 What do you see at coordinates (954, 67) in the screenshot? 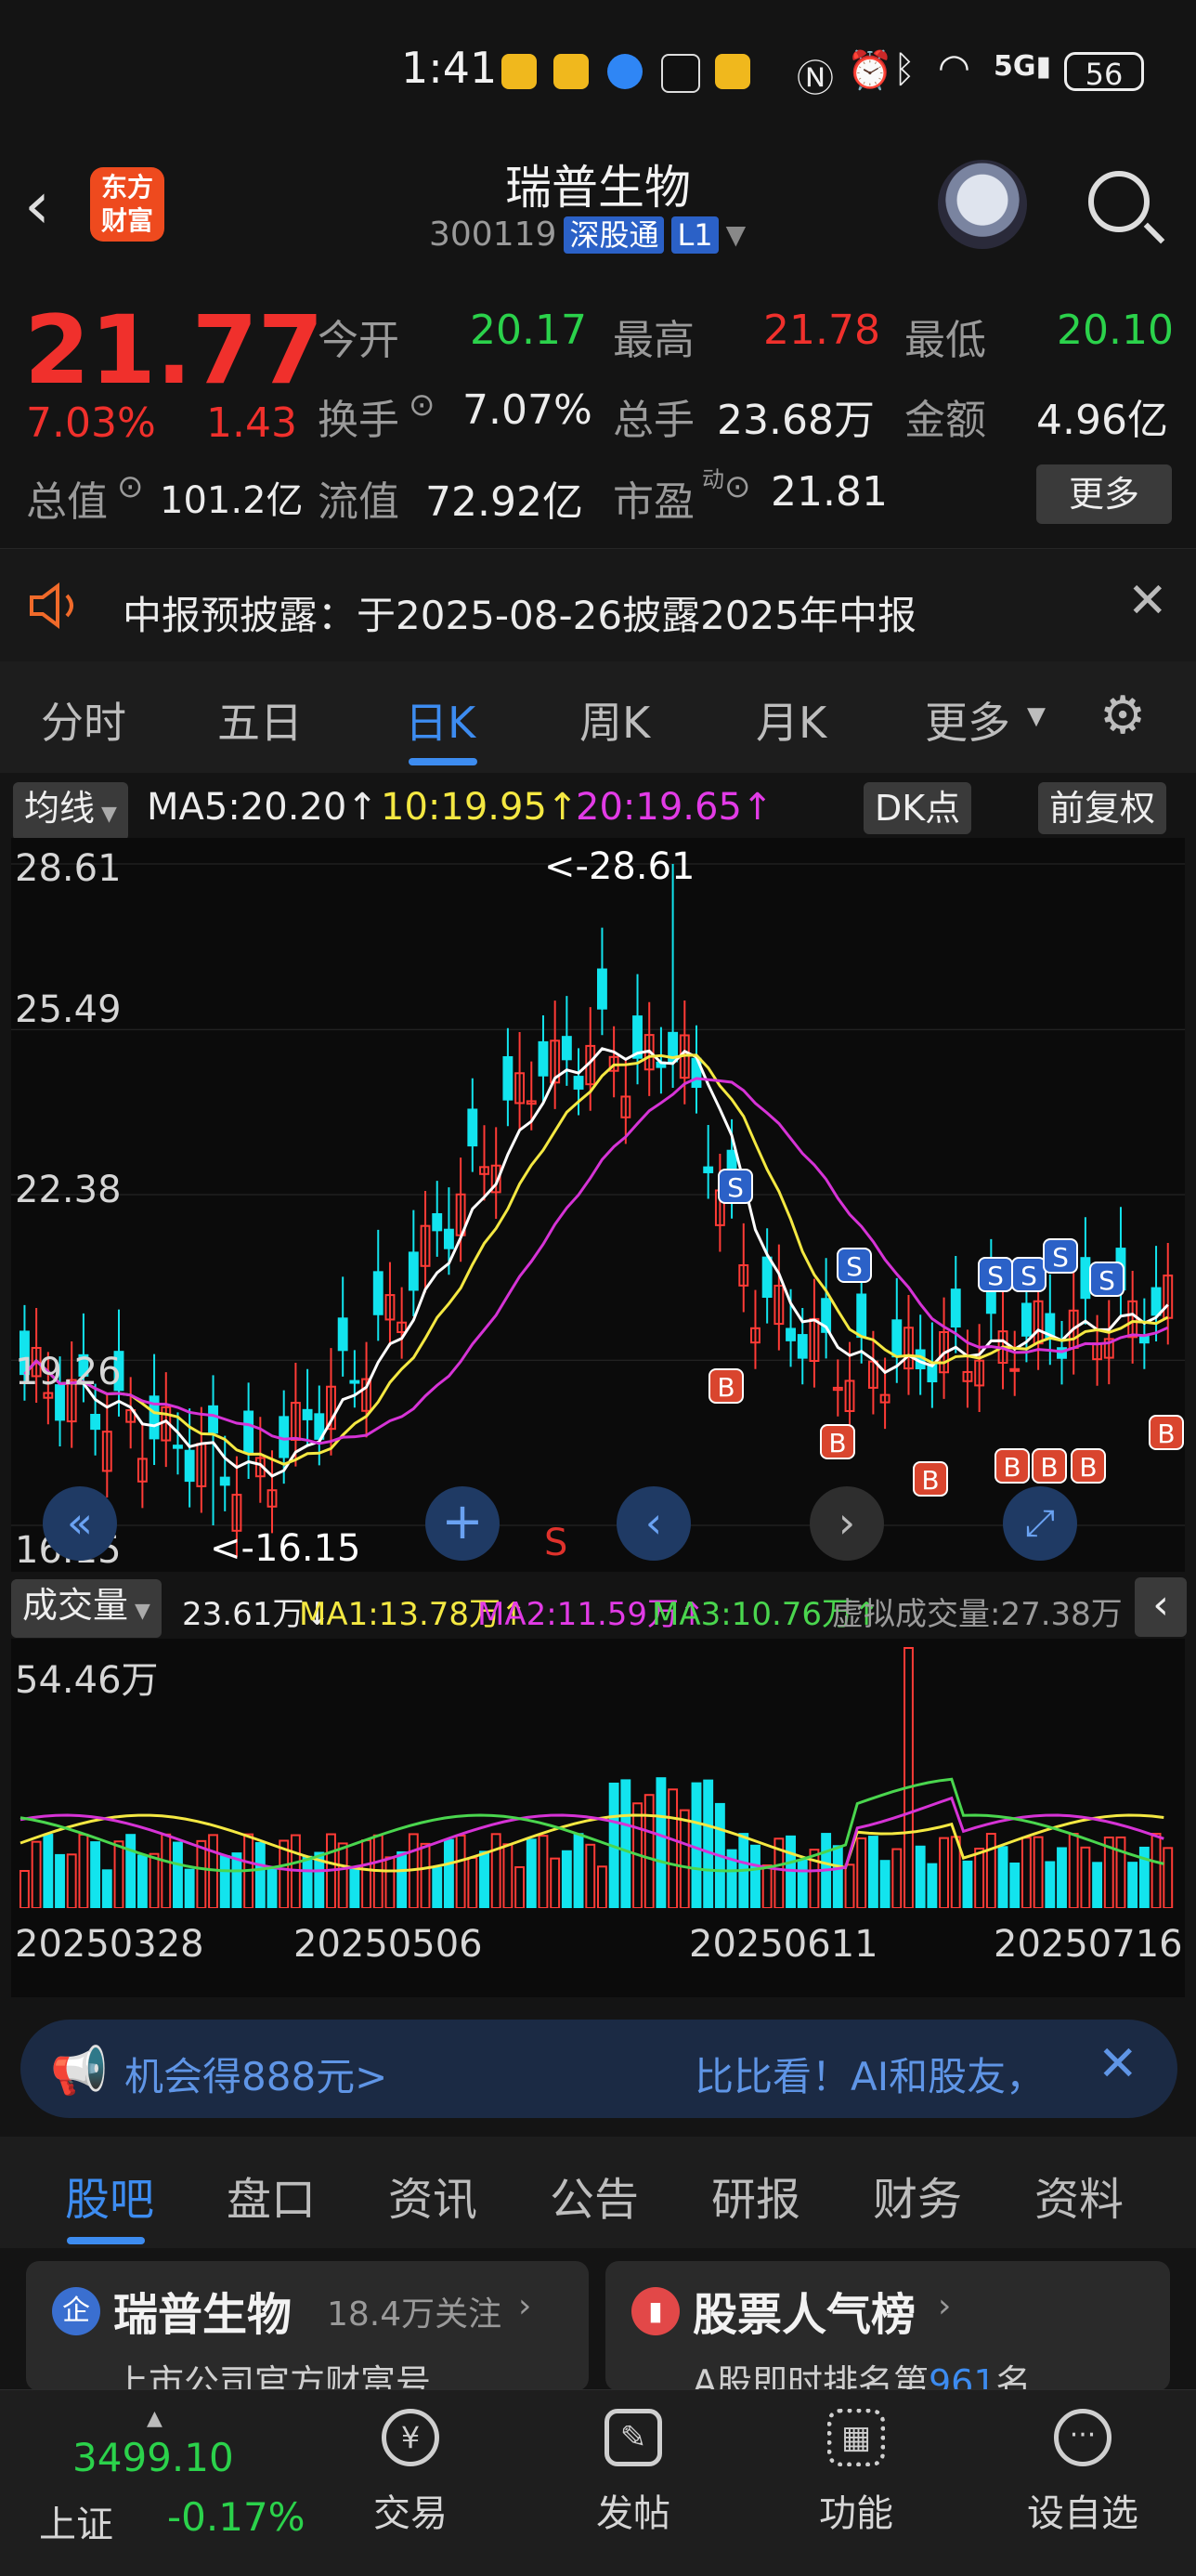
I see `wifi-icon: ◠` at bounding box center [954, 67].